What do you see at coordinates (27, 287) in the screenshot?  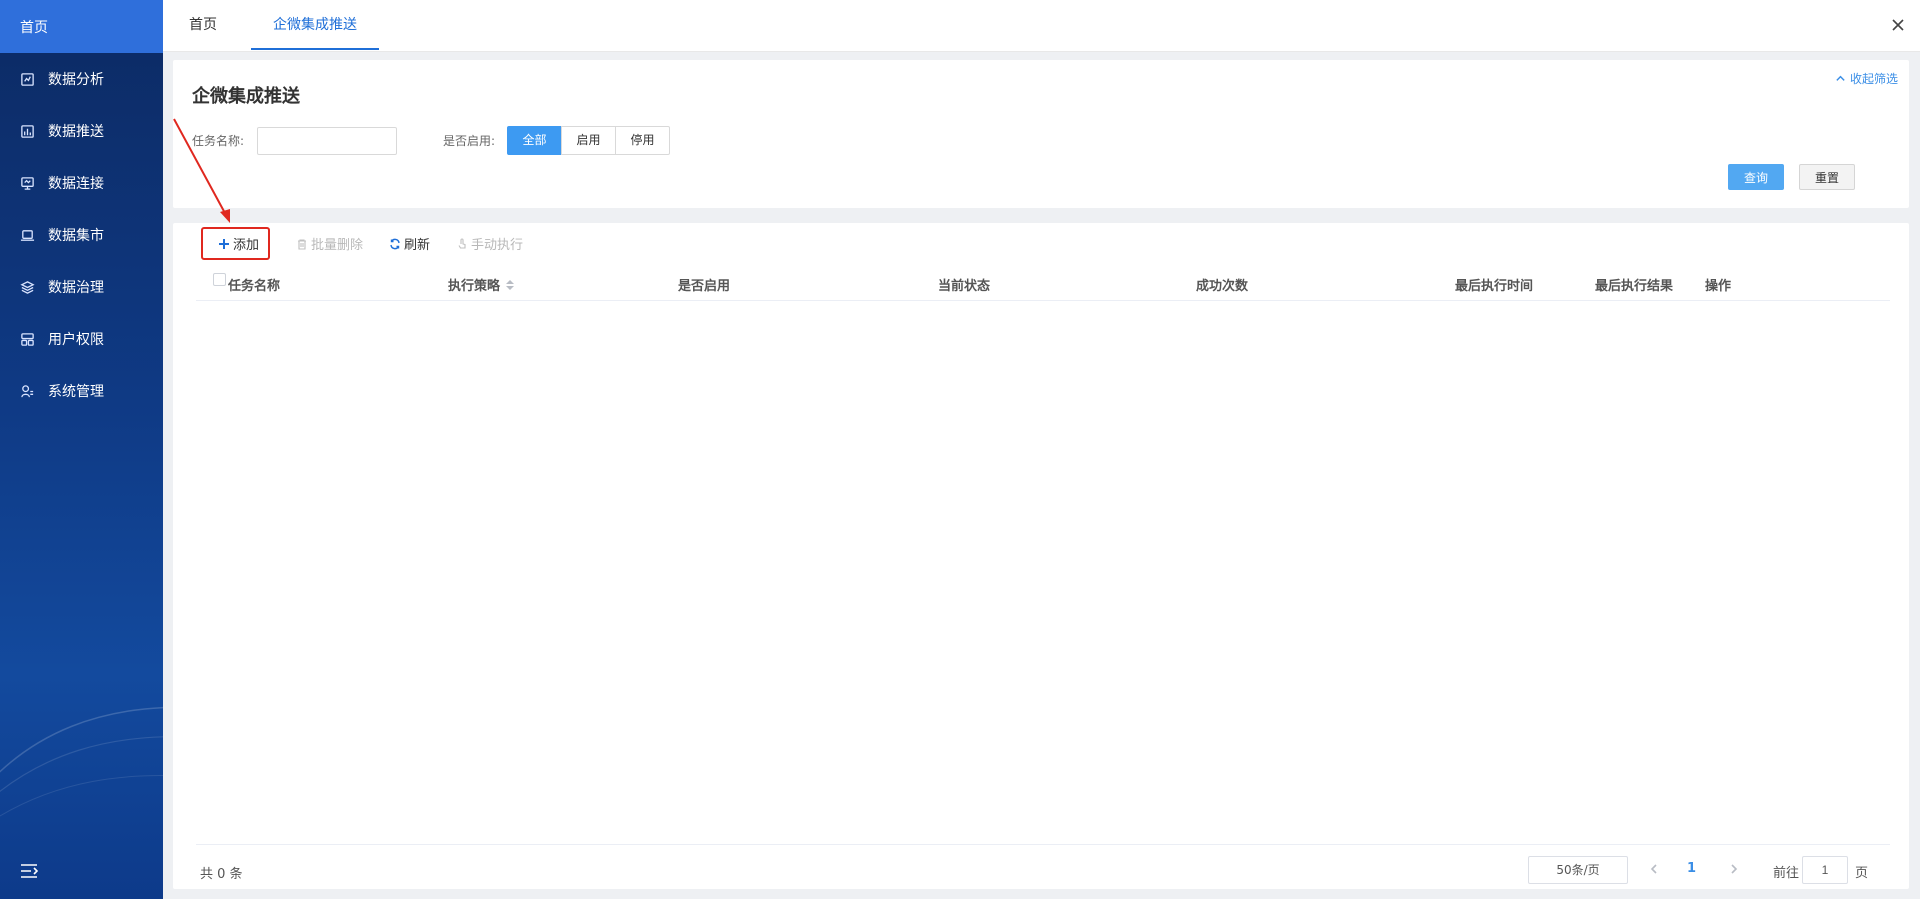 I see `layers-icon` at bounding box center [27, 287].